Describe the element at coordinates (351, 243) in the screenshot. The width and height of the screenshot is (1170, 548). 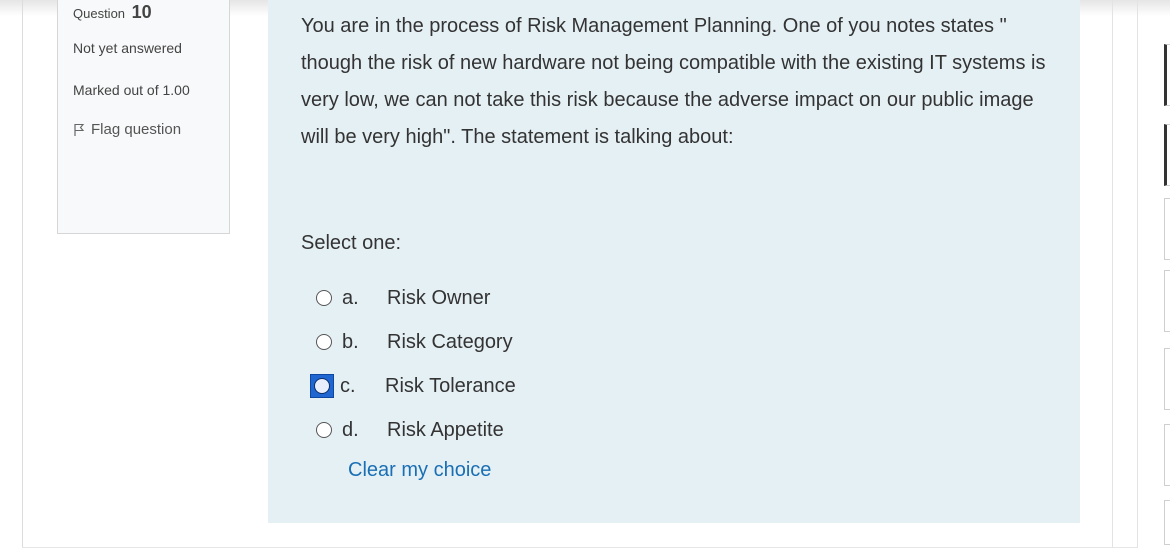
I see `answer-prompt: Select one:` at that location.